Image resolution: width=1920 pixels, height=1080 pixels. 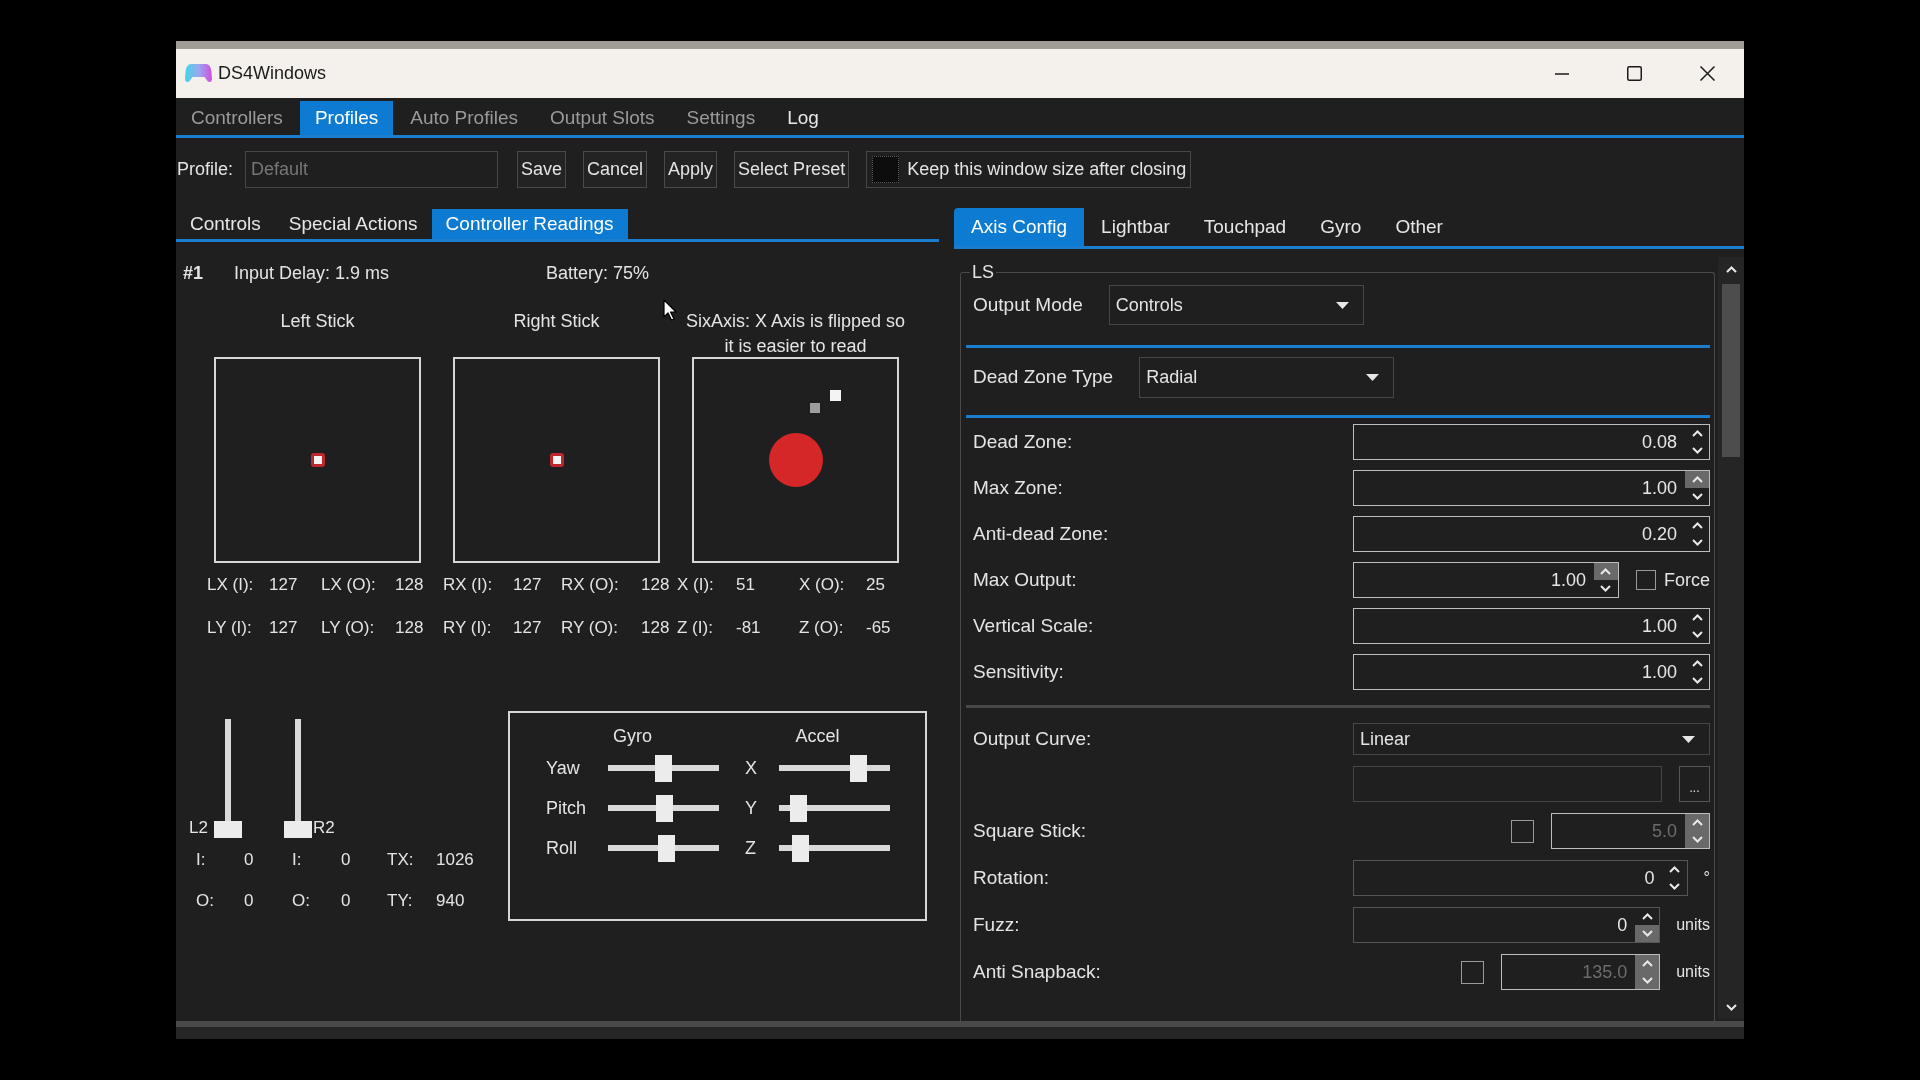 What do you see at coordinates (1245, 227) in the screenshot?
I see `tab: Touchpad` at bounding box center [1245, 227].